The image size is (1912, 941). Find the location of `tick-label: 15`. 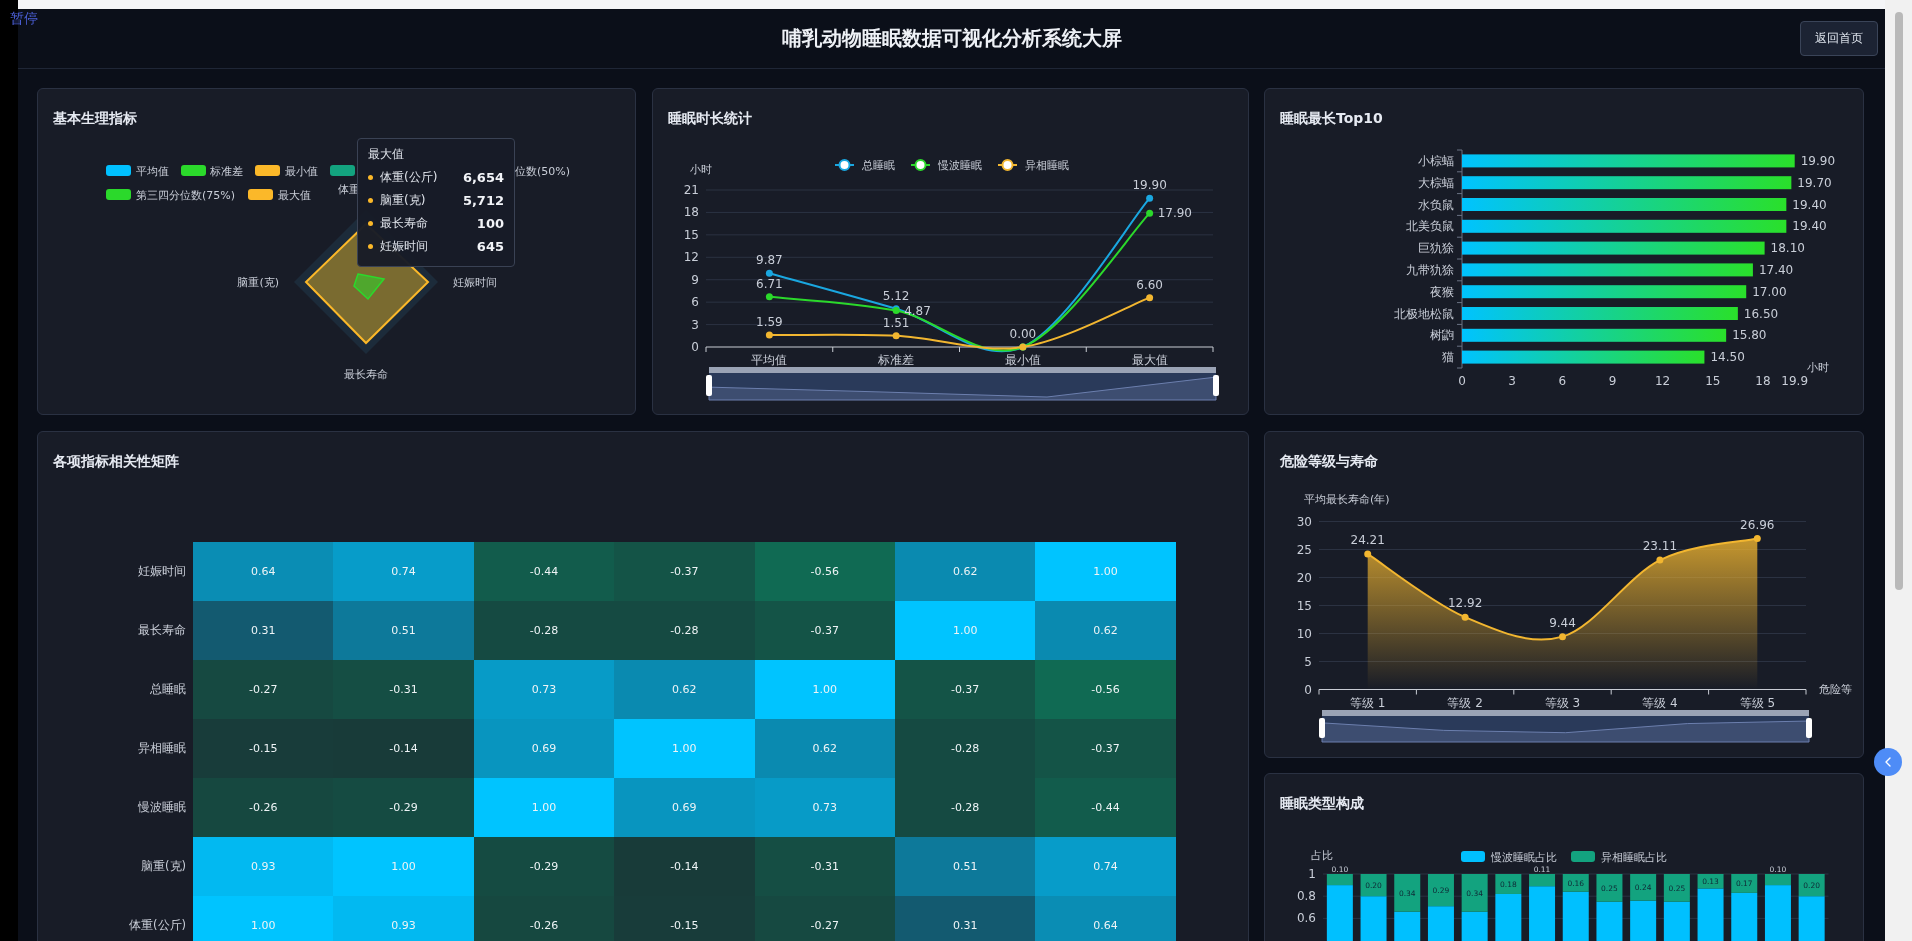

tick-label: 15 is located at coordinates (1713, 381).